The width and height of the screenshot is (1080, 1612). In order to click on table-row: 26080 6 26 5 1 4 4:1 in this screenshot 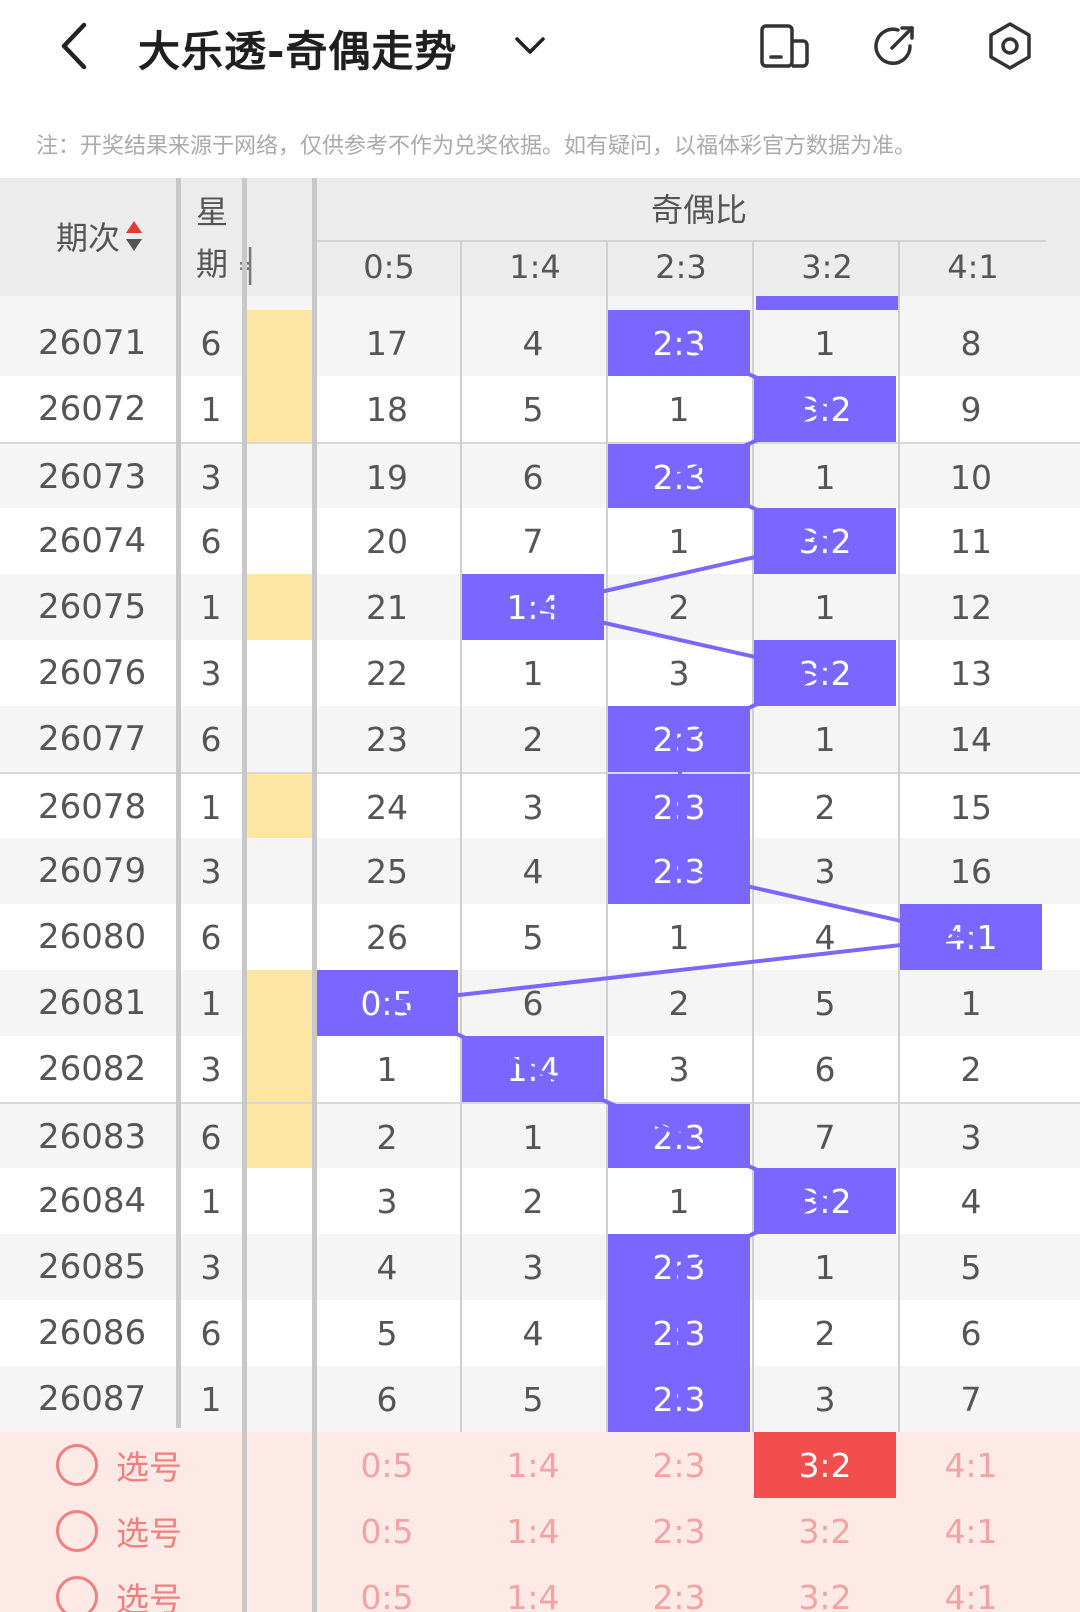, I will do `click(540, 937)`.